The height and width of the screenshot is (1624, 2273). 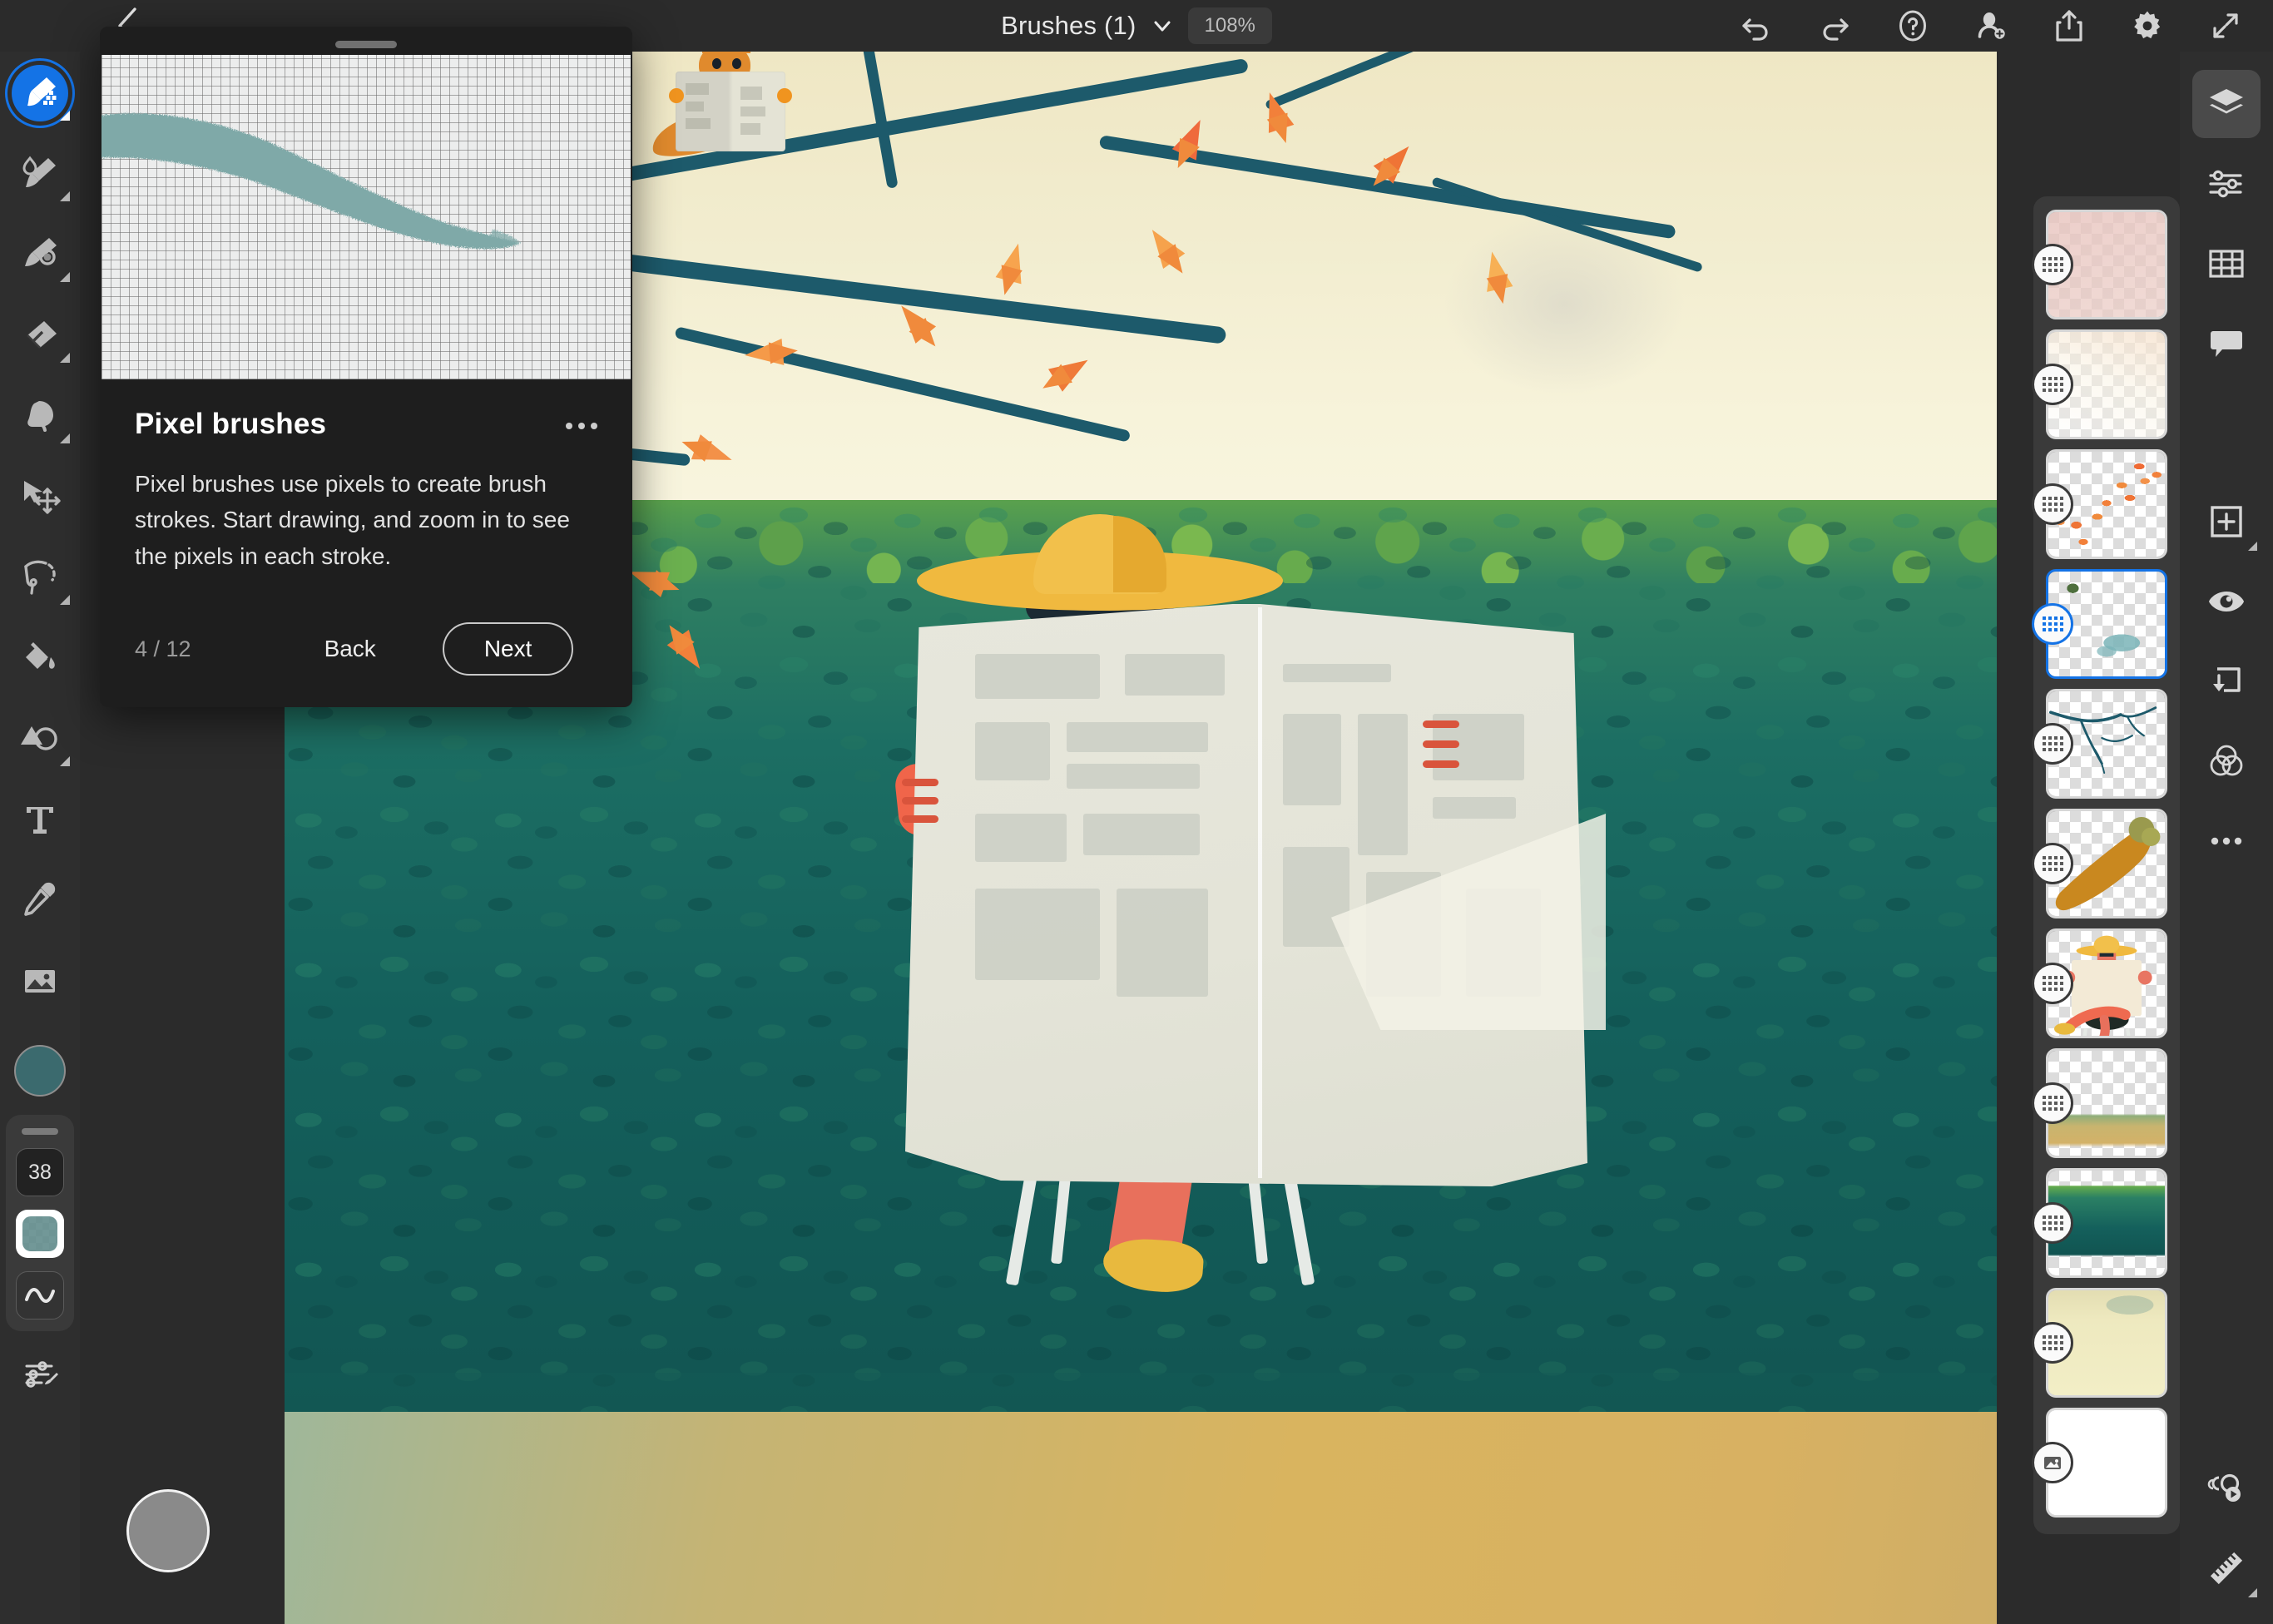 I want to click on vector-brush-tool, so click(x=40, y=255).